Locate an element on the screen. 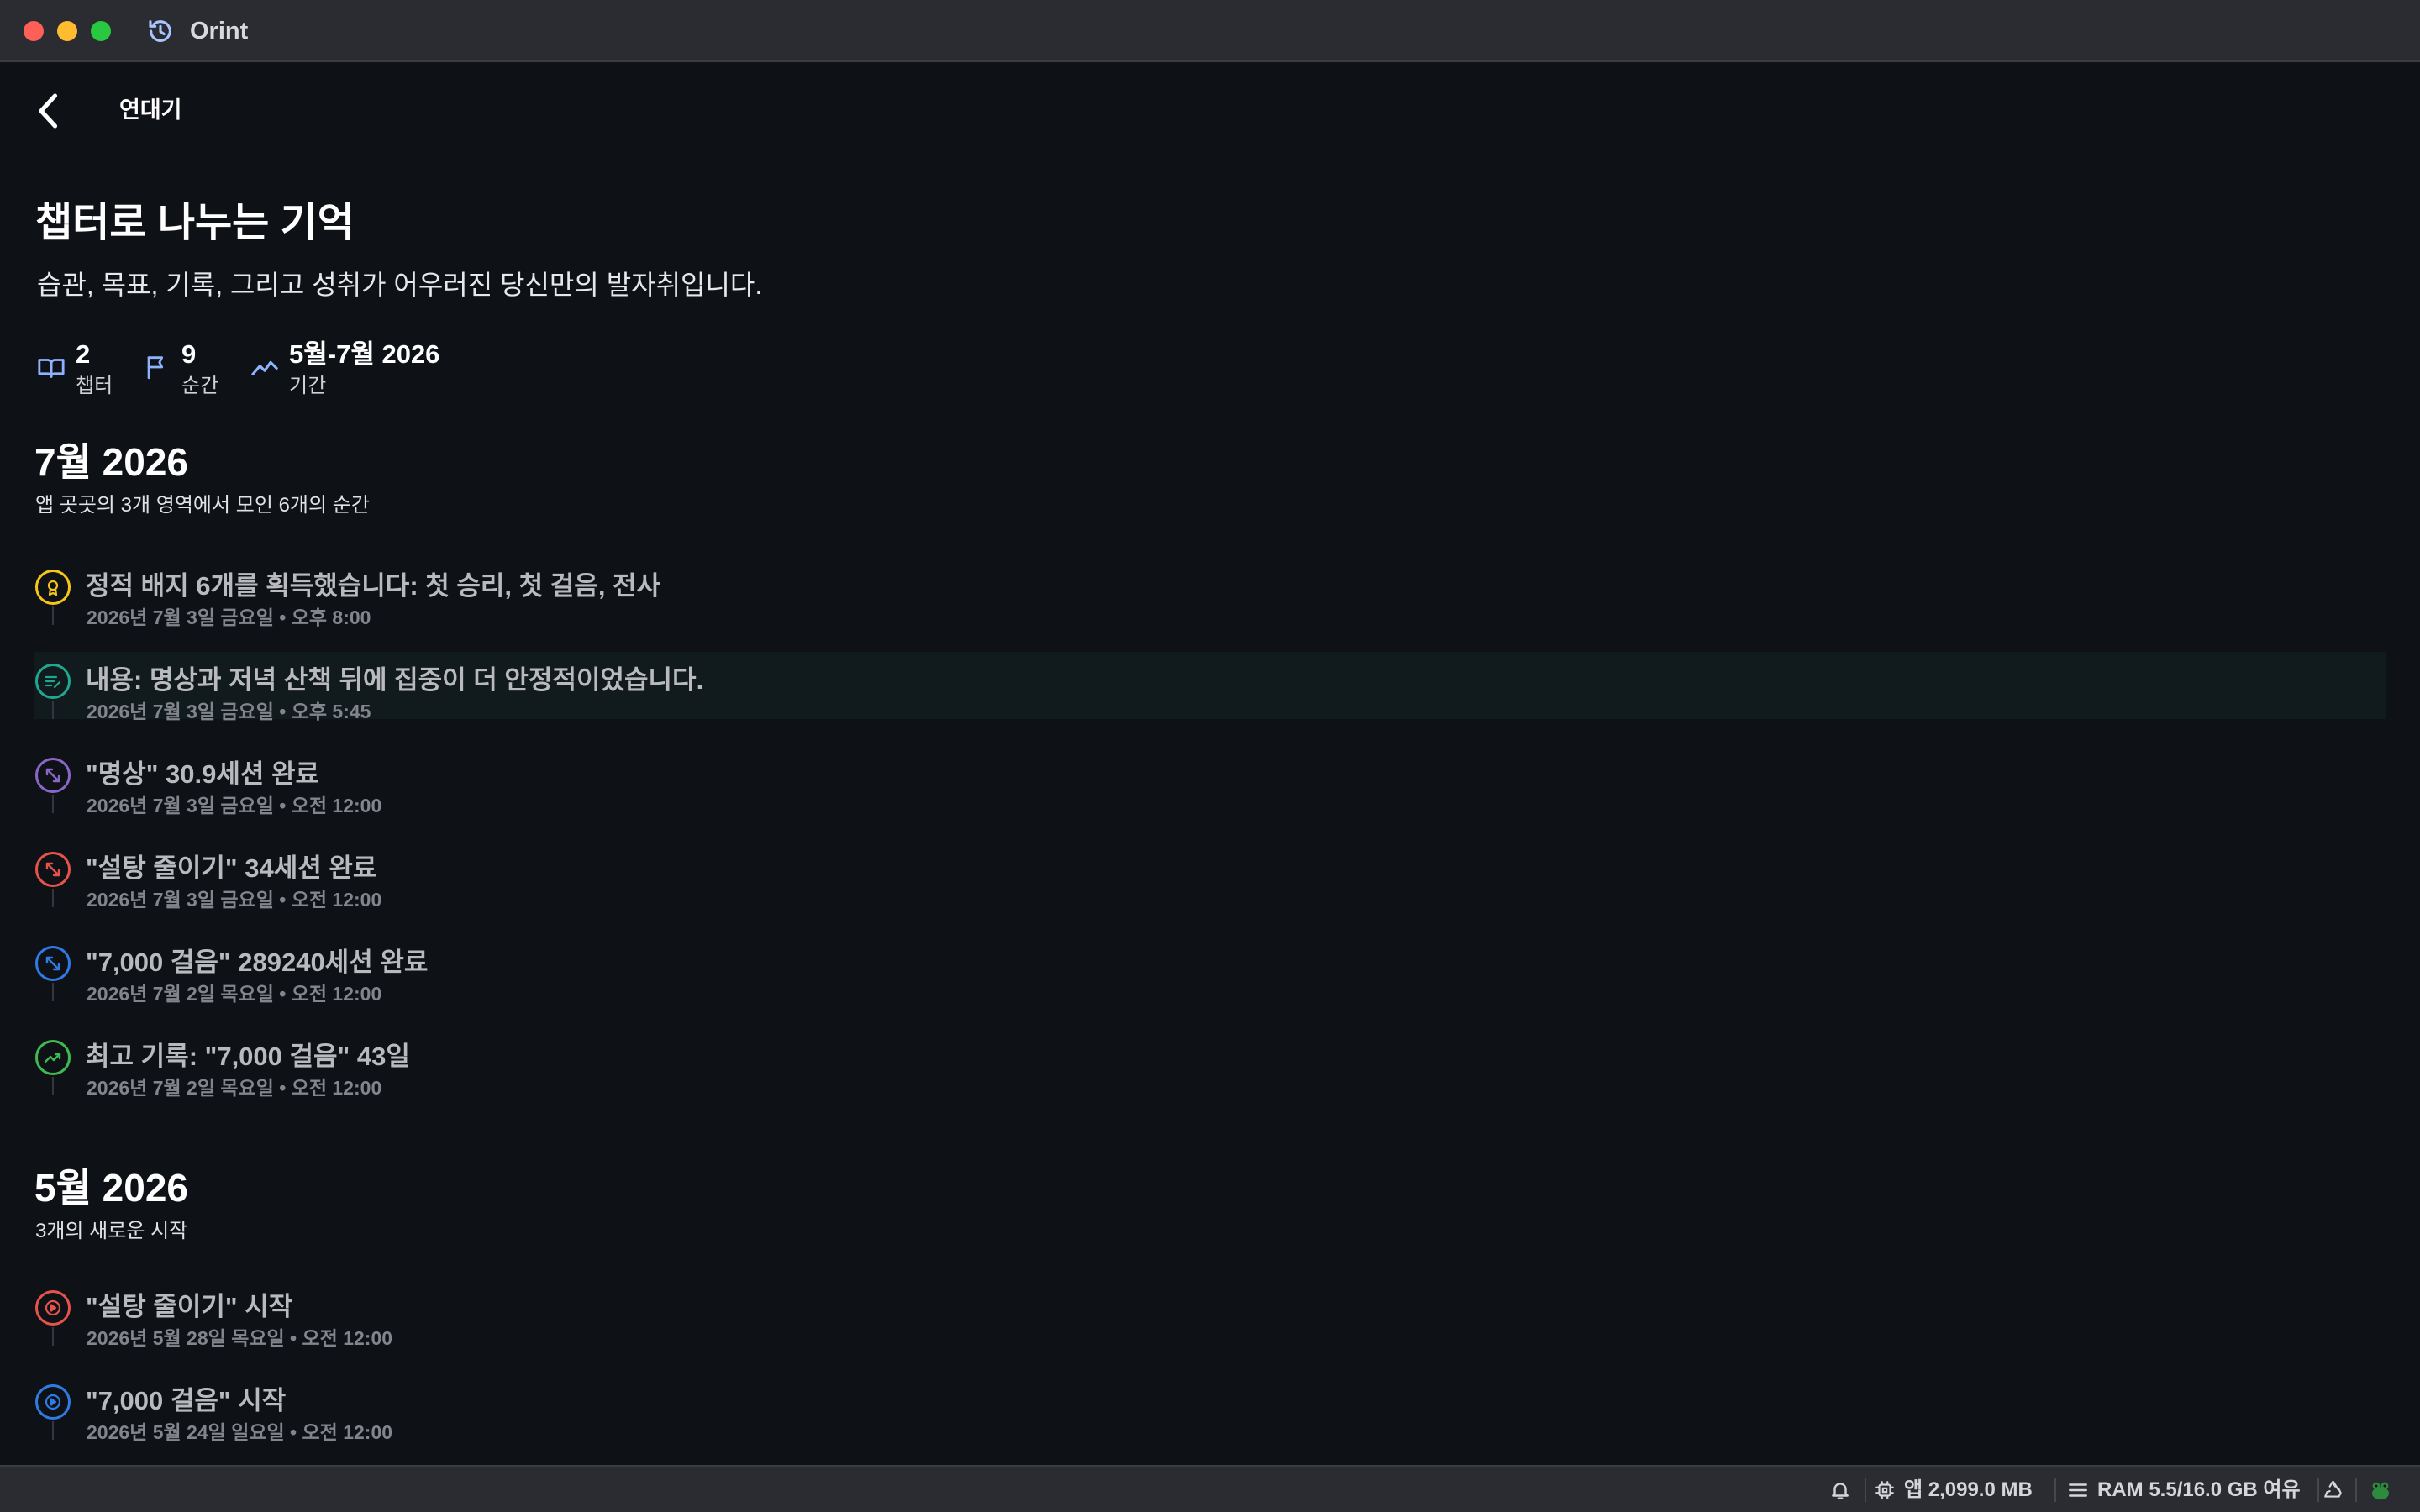  stat-value: 5월-7월 2026 is located at coordinates (364, 354).